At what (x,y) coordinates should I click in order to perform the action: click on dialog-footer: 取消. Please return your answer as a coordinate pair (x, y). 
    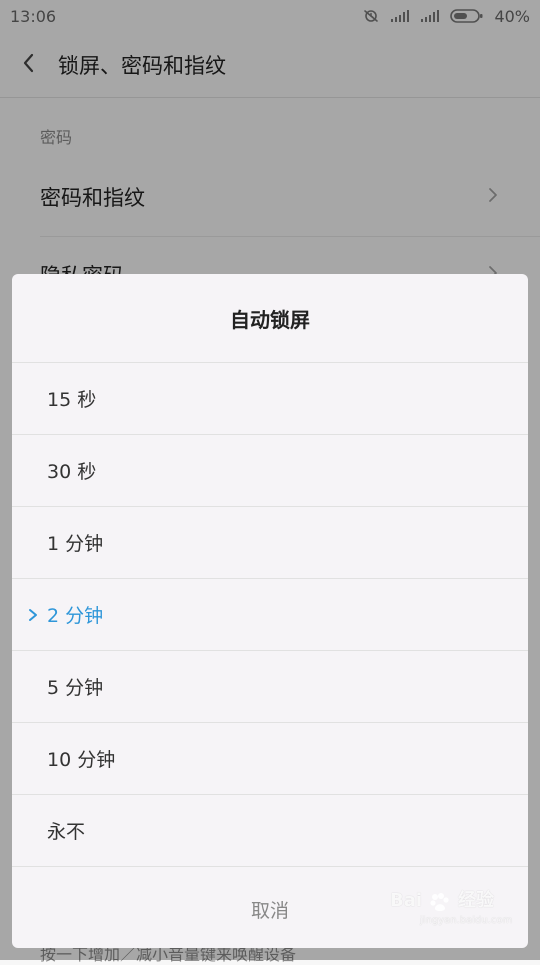
    Looking at the image, I should click on (270, 909).